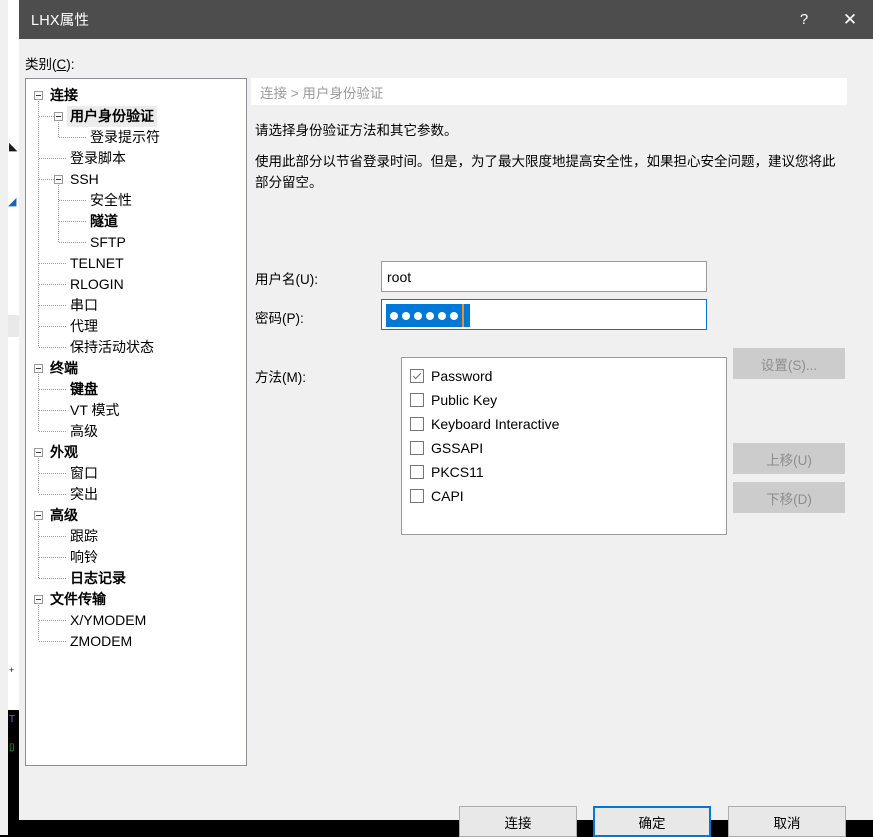 The image size is (873, 837). What do you see at coordinates (84, 494) in the screenshot?
I see `tree-item-label: 突出` at bounding box center [84, 494].